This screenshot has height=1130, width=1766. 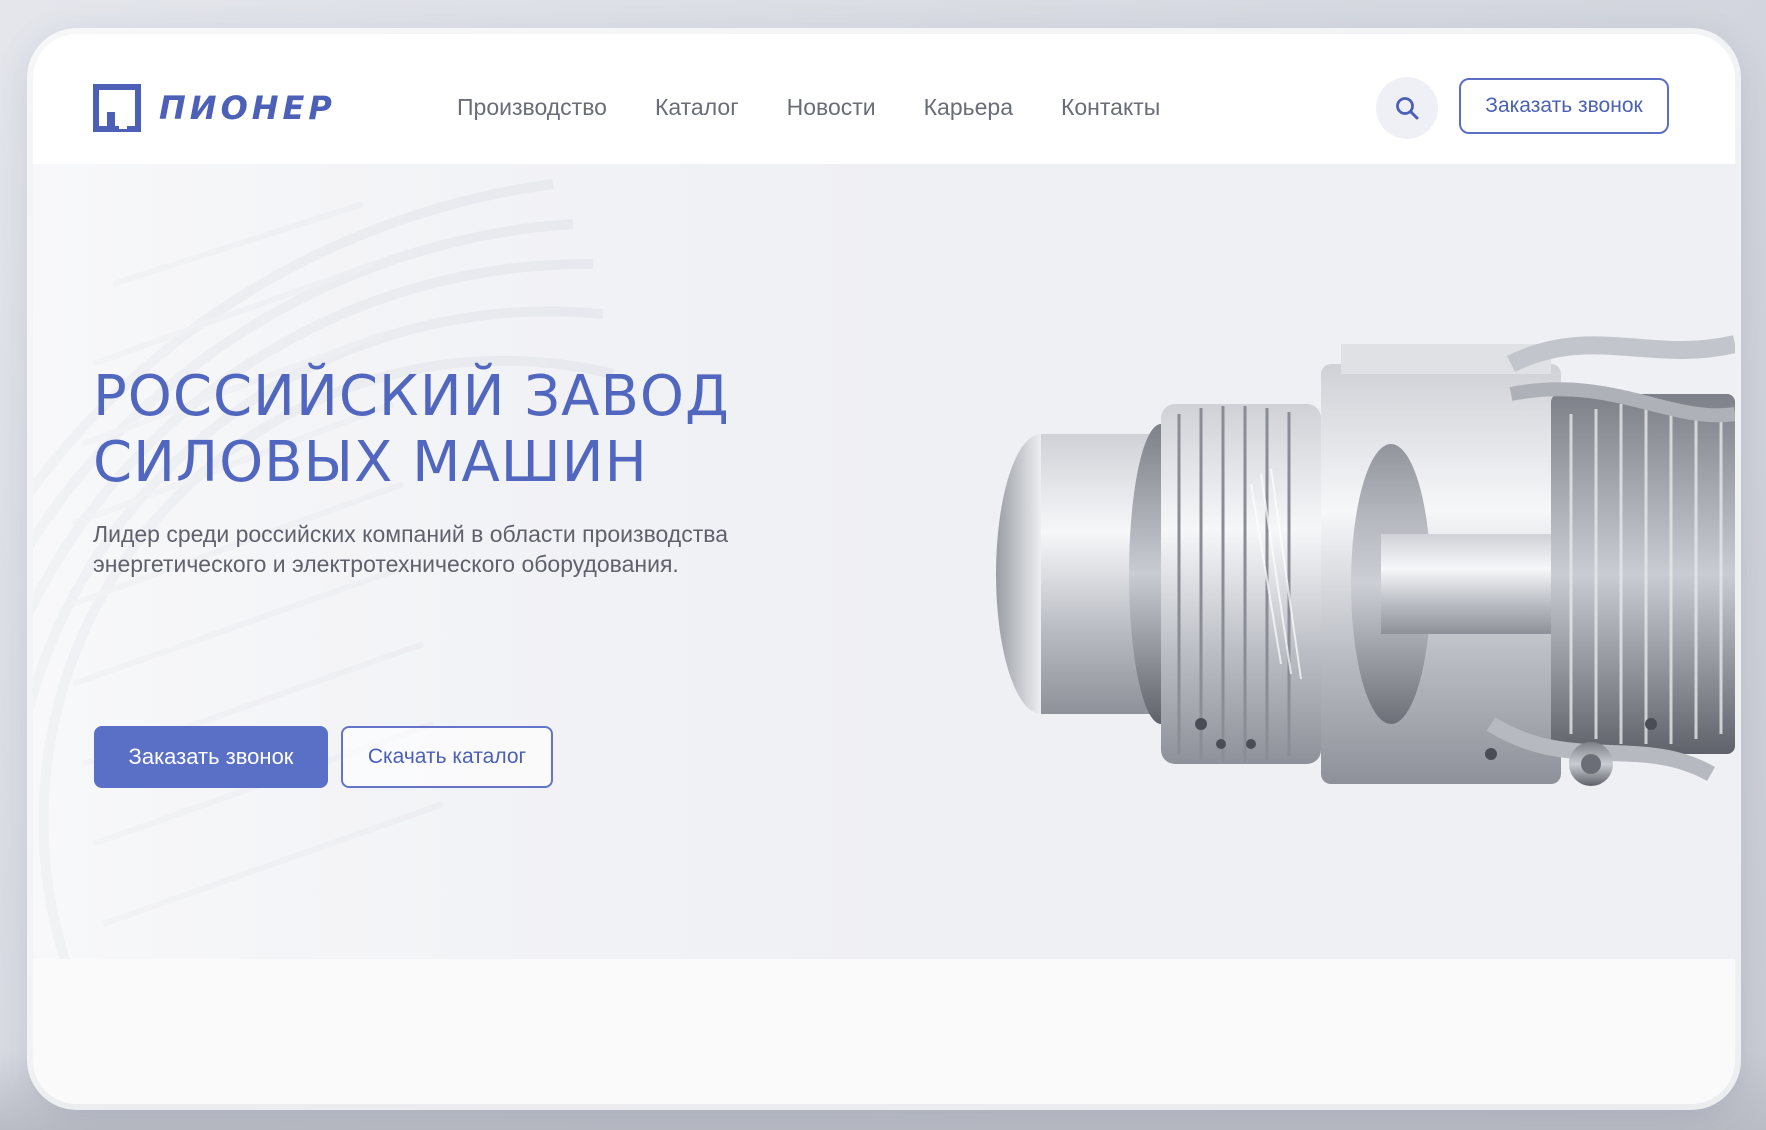 What do you see at coordinates (447, 757) in the screenshot?
I see `download-catalog-button: Скачать каталог` at bounding box center [447, 757].